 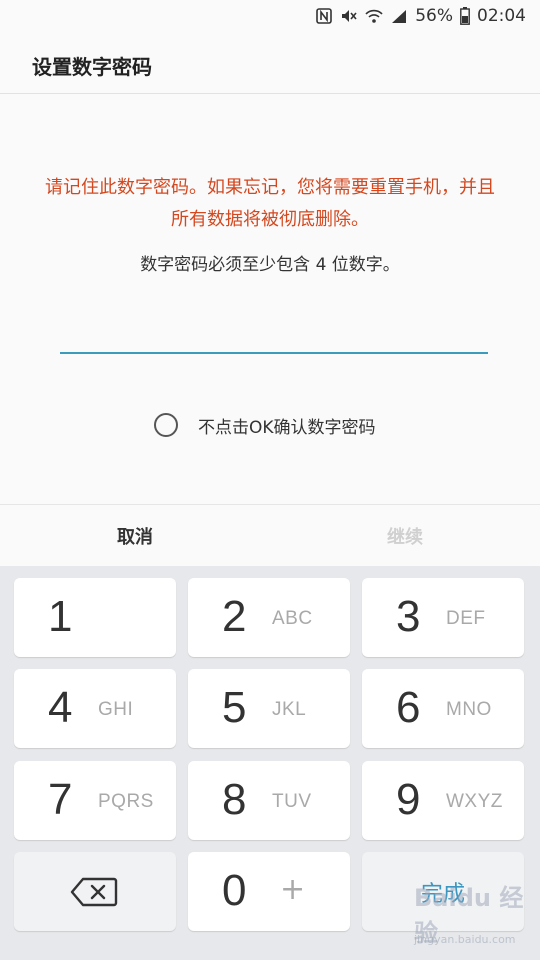 What do you see at coordinates (405, 535) in the screenshot?
I see `continue-button: 继续` at bounding box center [405, 535].